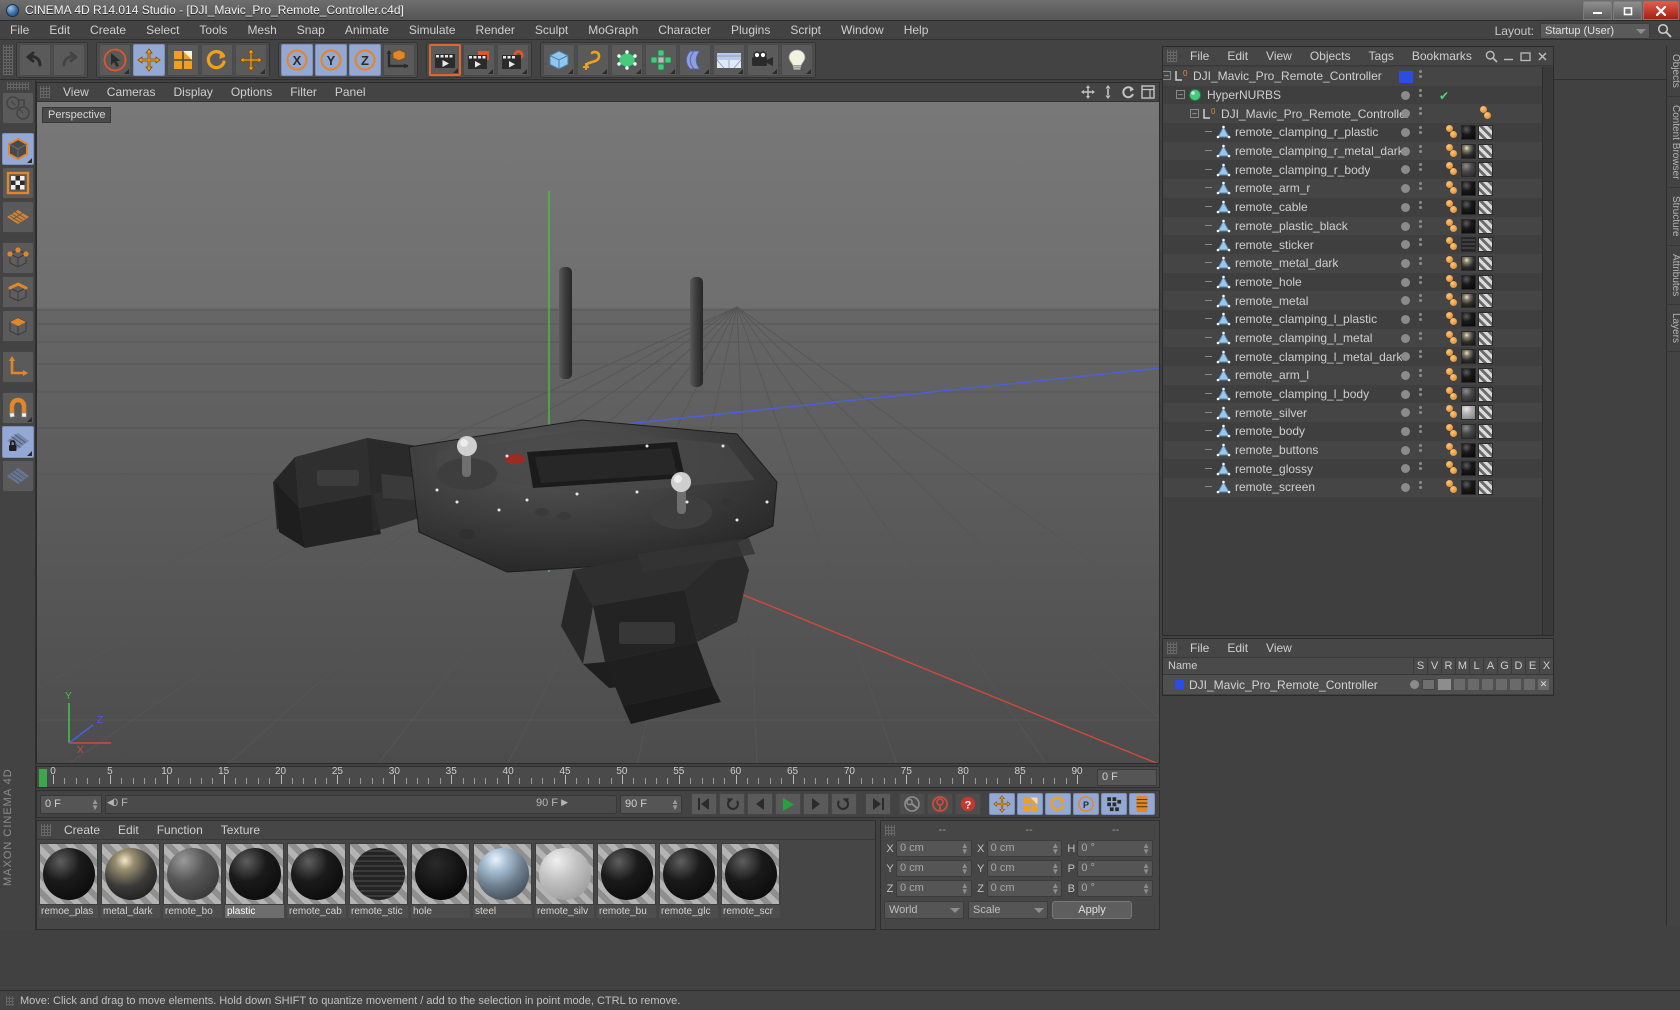 The width and height of the screenshot is (1680, 1010). I want to click on object-name-label: remote_metal_dark, so click(1286, 263).